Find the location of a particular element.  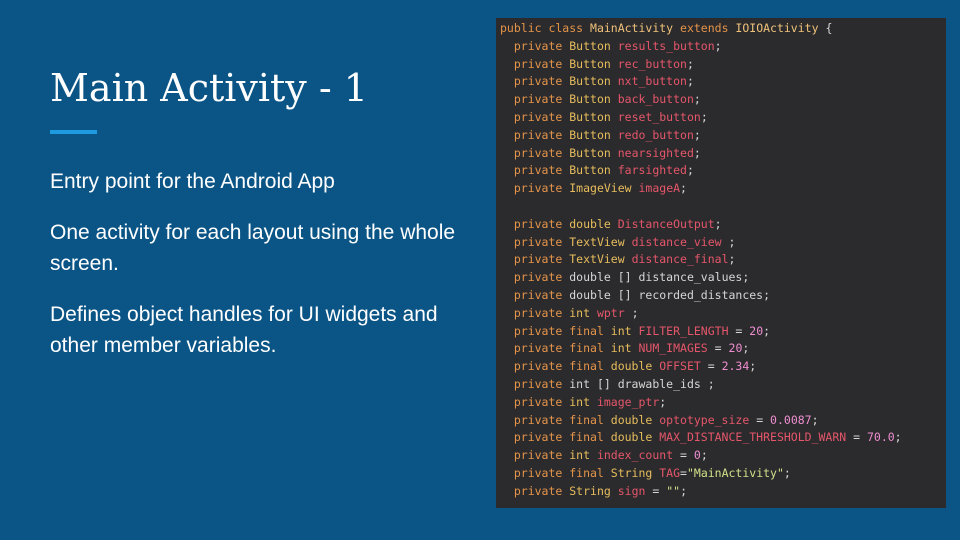

title-underline is located at coordinates (73, 132).